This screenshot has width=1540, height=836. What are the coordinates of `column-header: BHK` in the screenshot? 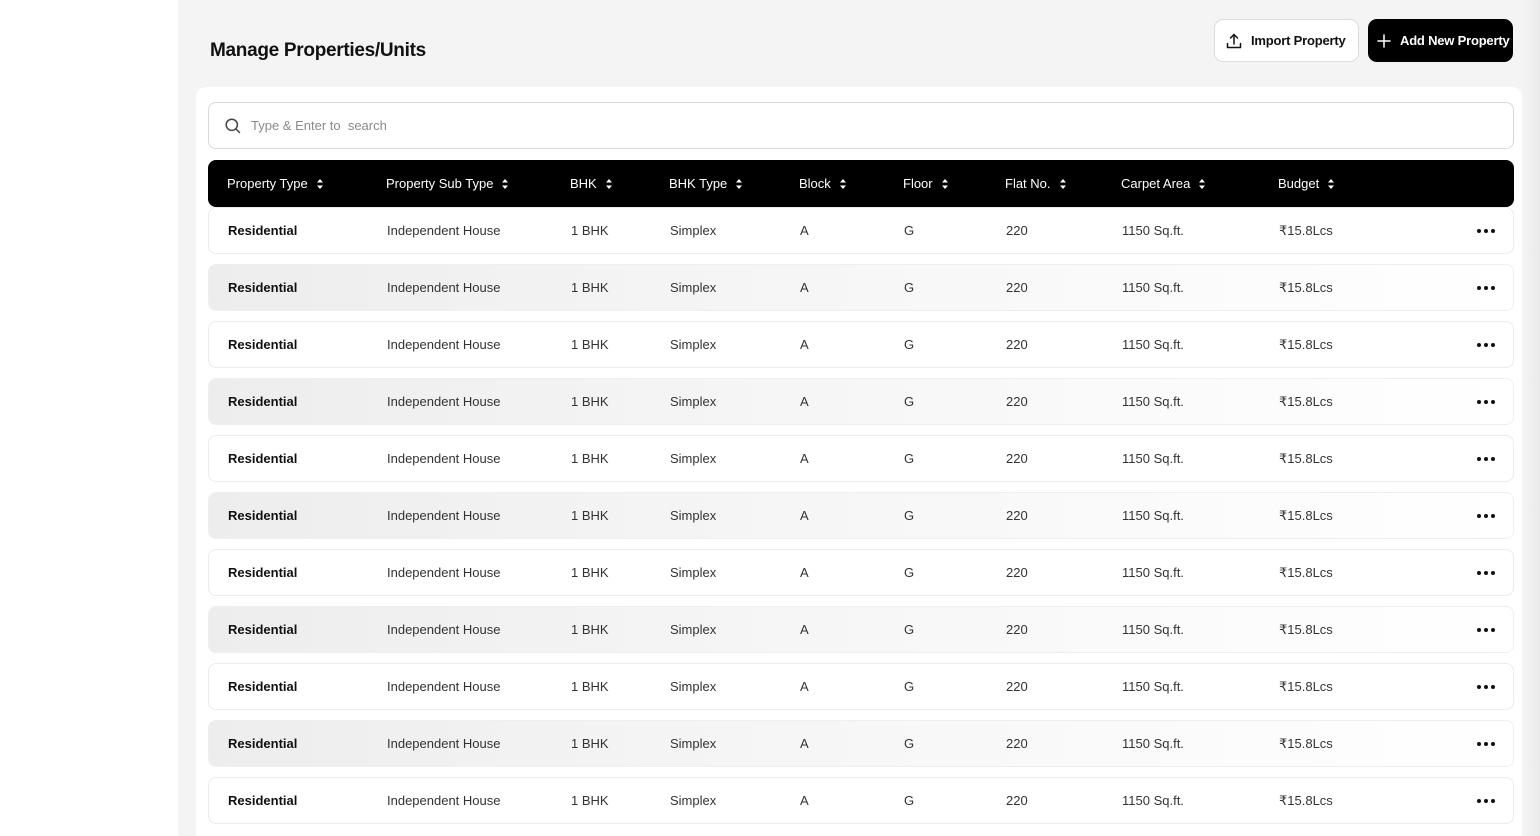 It's located at (592, 183).